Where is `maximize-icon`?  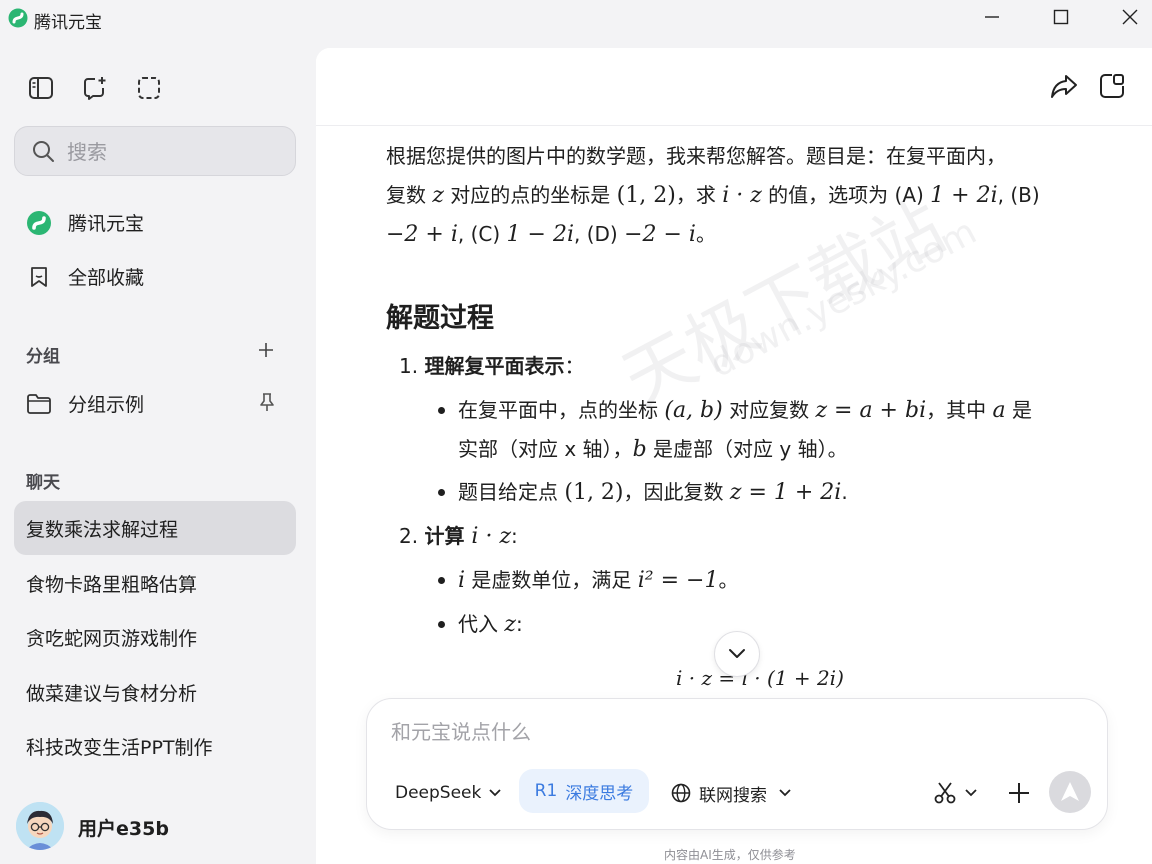
maximize-icon is located at coordinates (1061, 17).